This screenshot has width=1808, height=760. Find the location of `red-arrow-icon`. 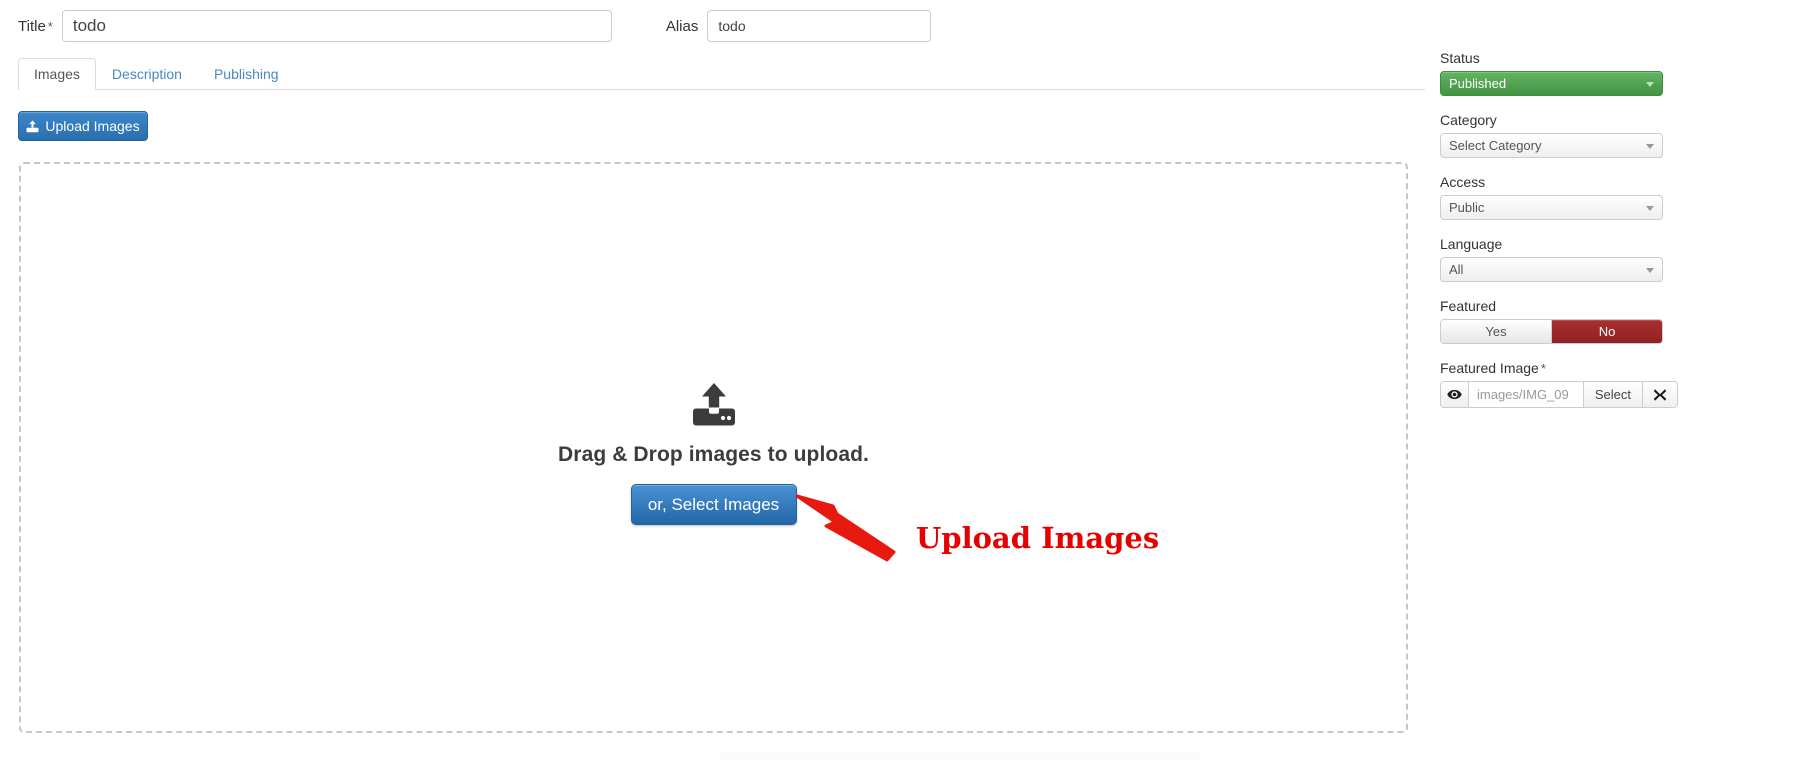

red-arrow-icon is located at coordinates (850, 529).